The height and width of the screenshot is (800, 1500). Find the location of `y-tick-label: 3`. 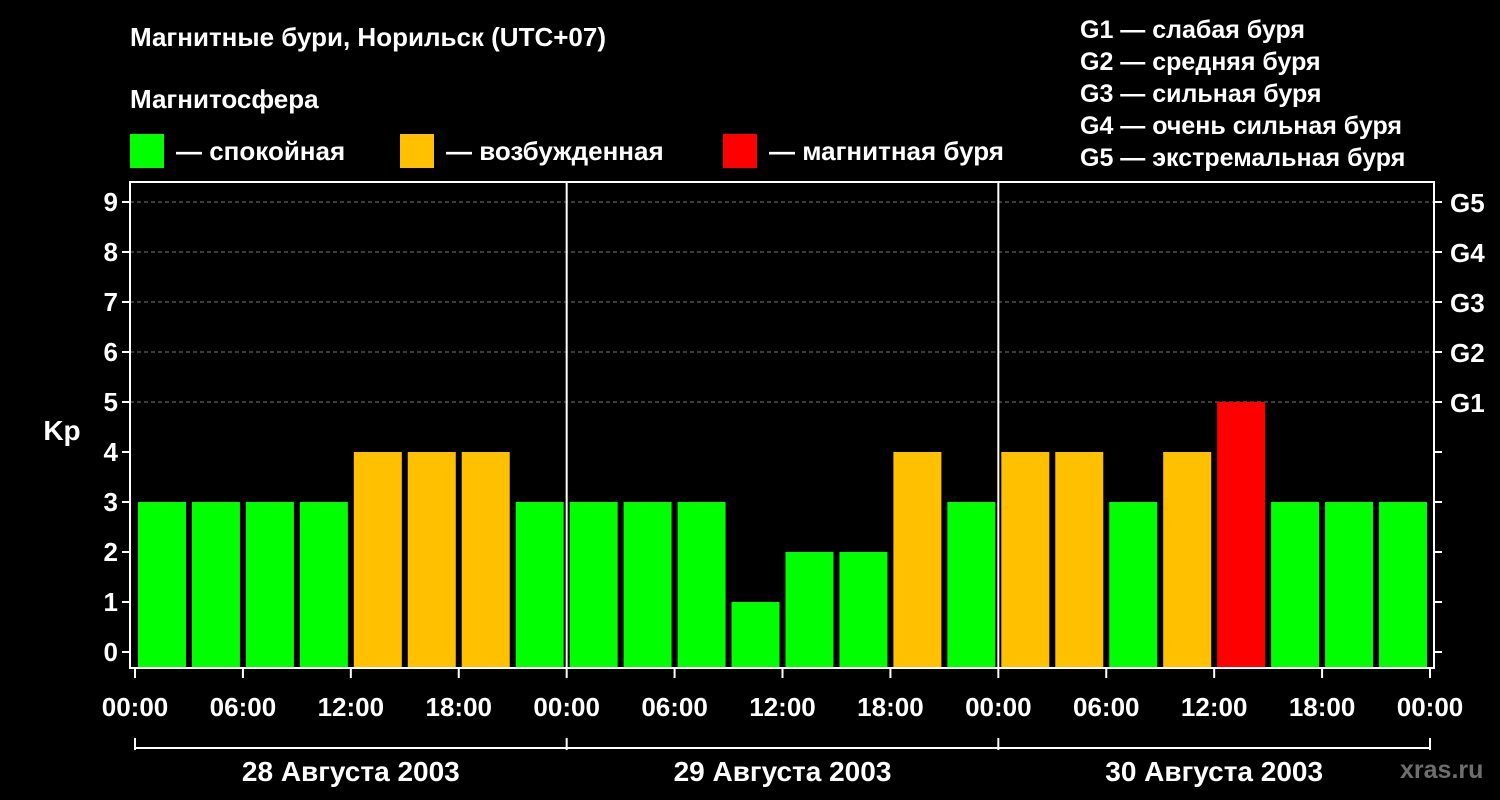

y-tick-label: 3 is located at coordinates (111, 502).